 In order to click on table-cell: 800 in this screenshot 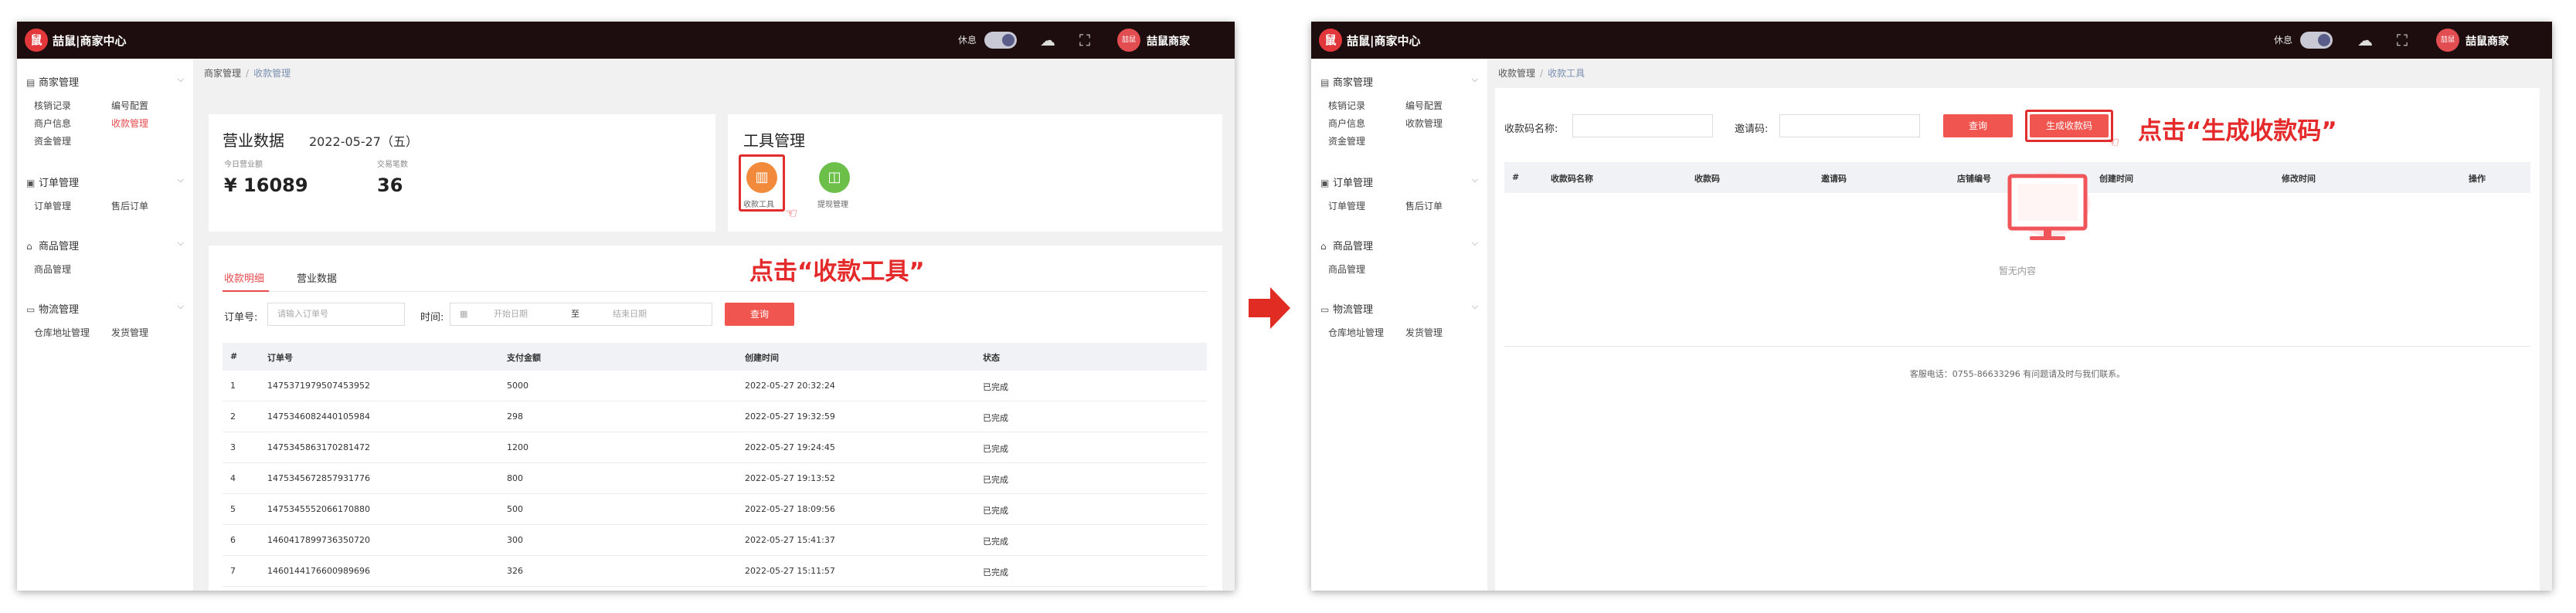, I will do `click(515, 478)`.